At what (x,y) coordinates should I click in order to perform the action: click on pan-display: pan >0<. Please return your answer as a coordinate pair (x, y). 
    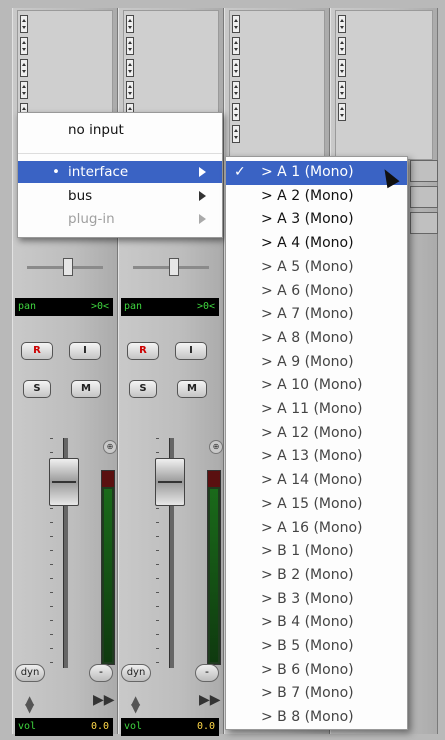
    Looking at the image, I should click on (64, 307).